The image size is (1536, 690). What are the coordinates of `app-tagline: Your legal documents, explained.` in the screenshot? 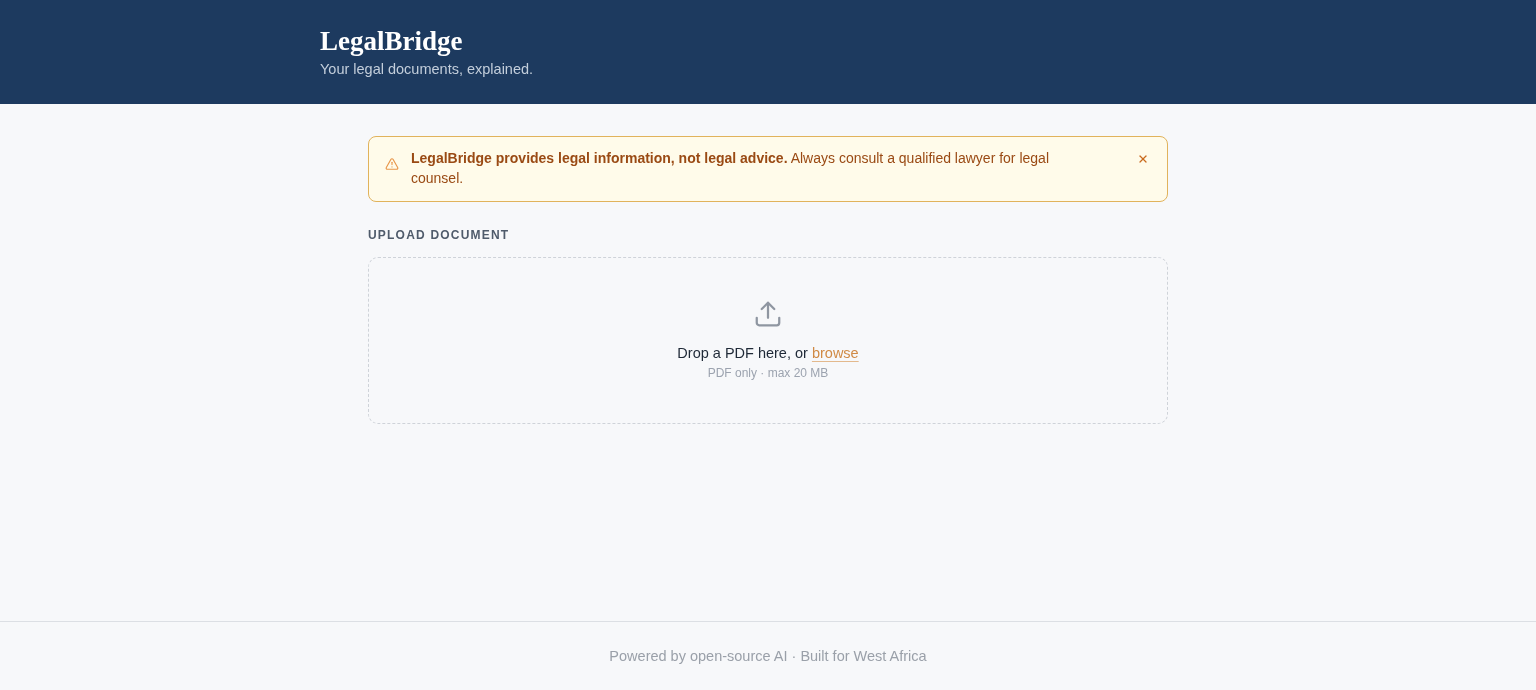 It's located at (427, 69).